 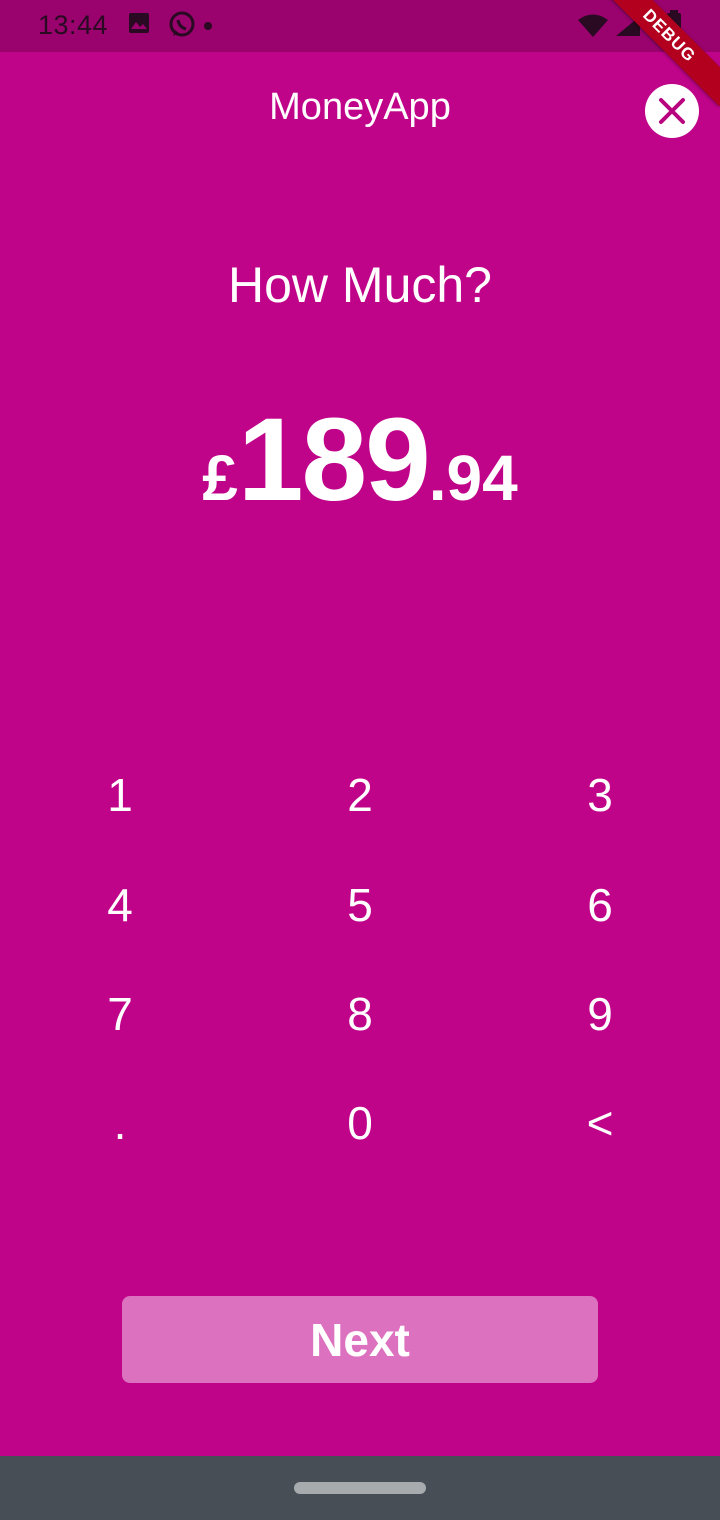 I want to click on key-6: 6, so click(x=600, y=905).